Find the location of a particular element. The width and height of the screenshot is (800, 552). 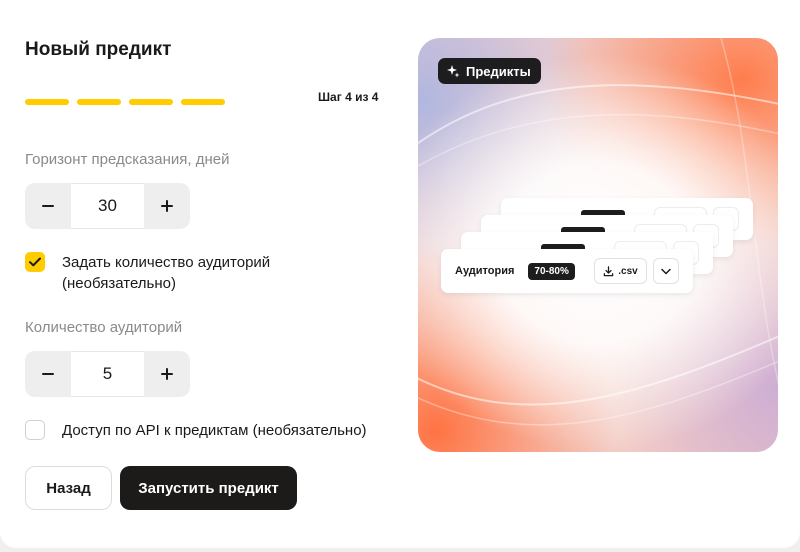

horizon-stepper: 30 is located at coordinates (107, 206).